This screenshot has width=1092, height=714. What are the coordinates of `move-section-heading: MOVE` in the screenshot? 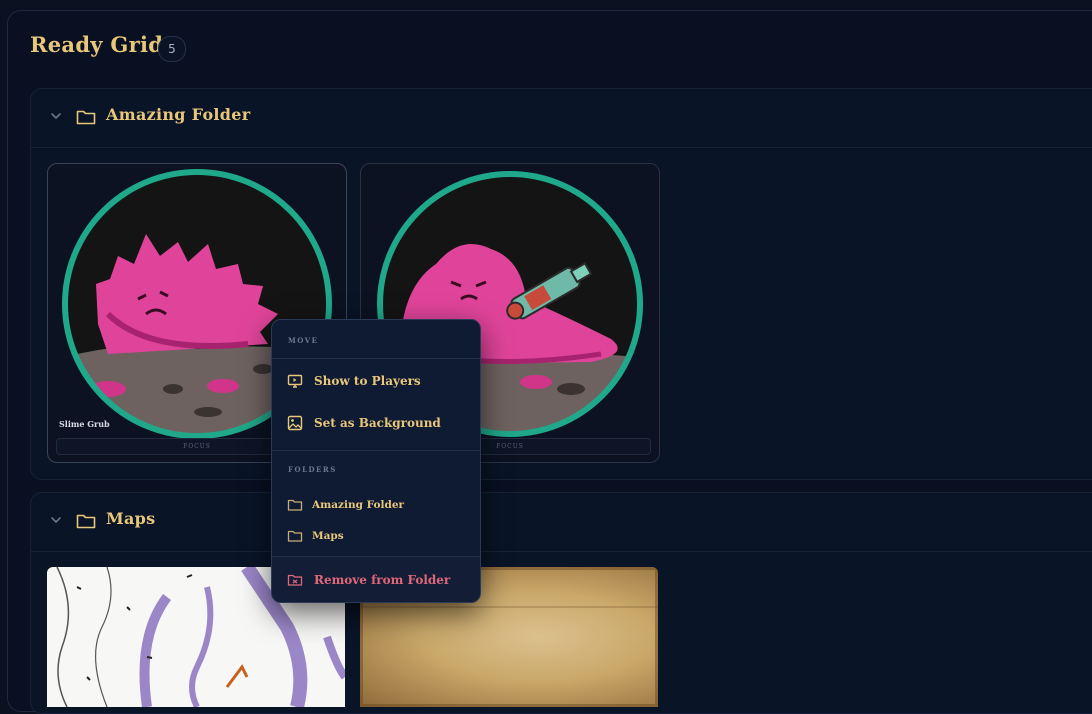 It's located at (303, 340).